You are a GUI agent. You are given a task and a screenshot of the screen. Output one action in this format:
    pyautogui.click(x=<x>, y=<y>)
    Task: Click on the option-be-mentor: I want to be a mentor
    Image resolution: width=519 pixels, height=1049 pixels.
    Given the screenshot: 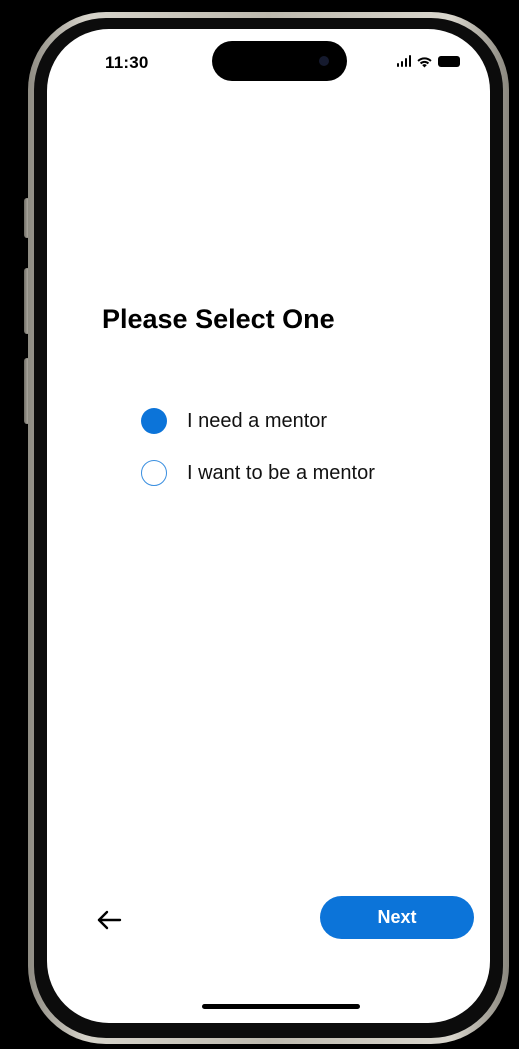 What is the action you would take?
    pyautogui.click(x=258, y=473)
    